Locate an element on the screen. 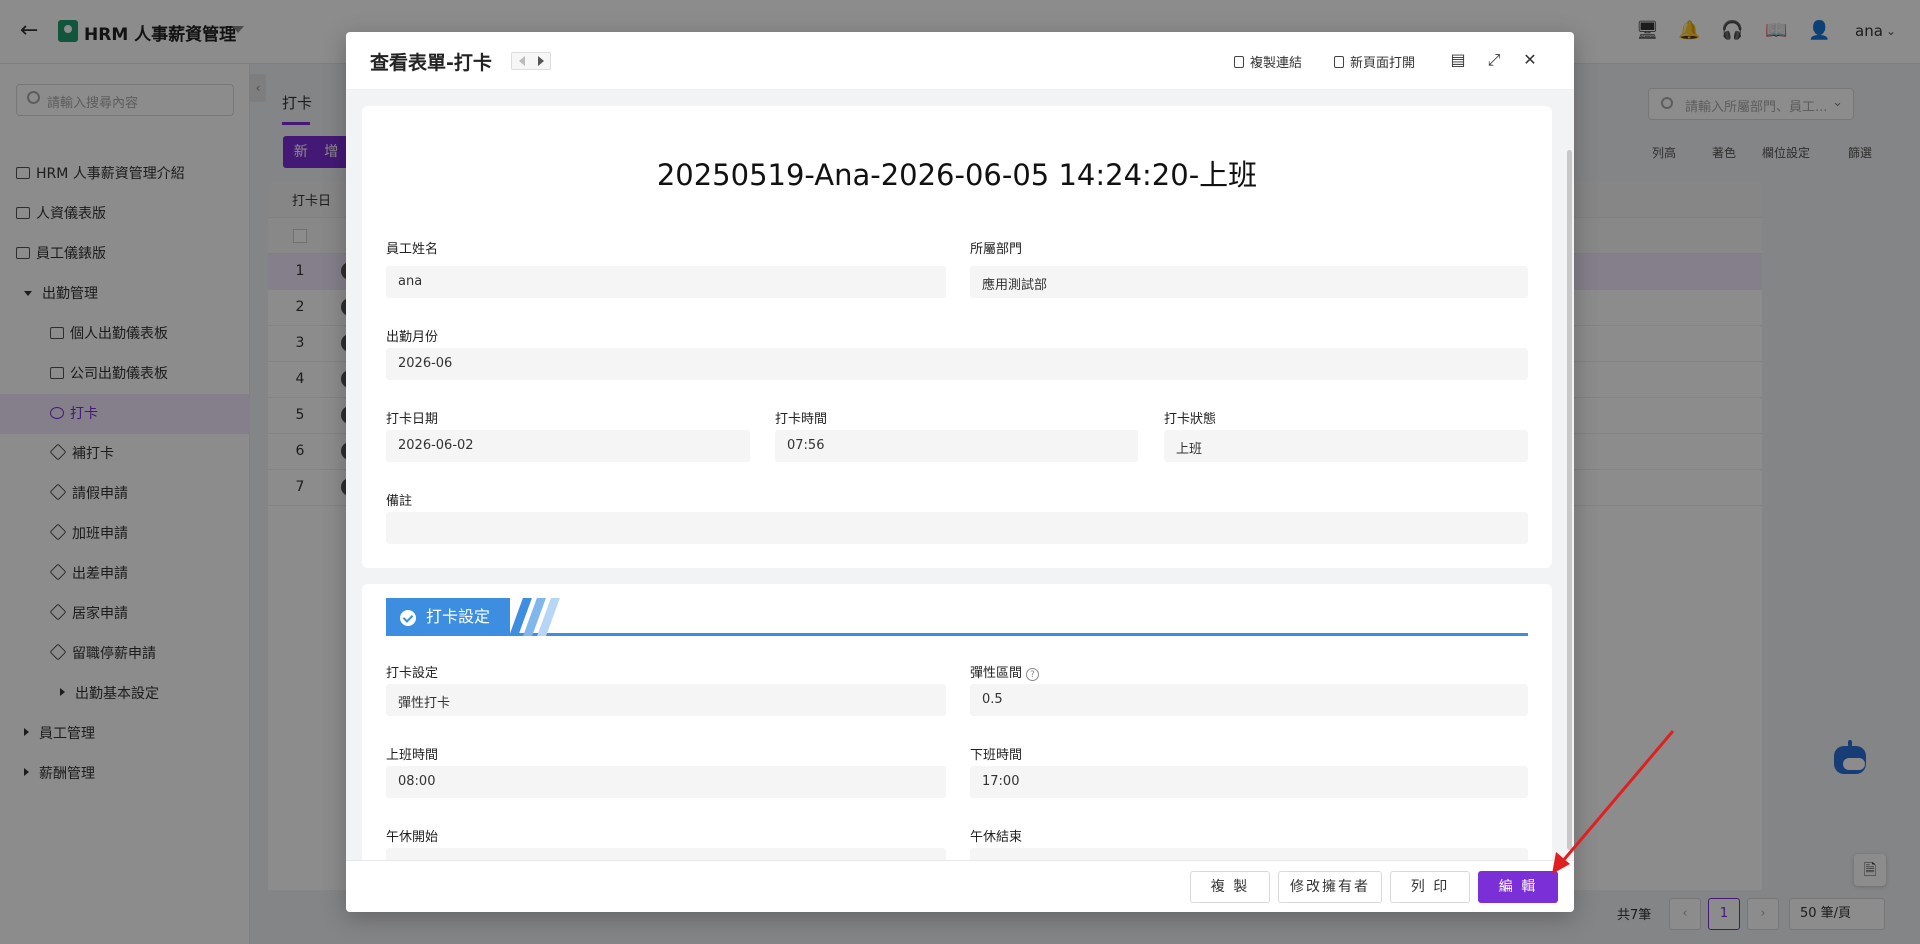  employee-name-label: 員工姓名 is located at coordinates (412, 249).